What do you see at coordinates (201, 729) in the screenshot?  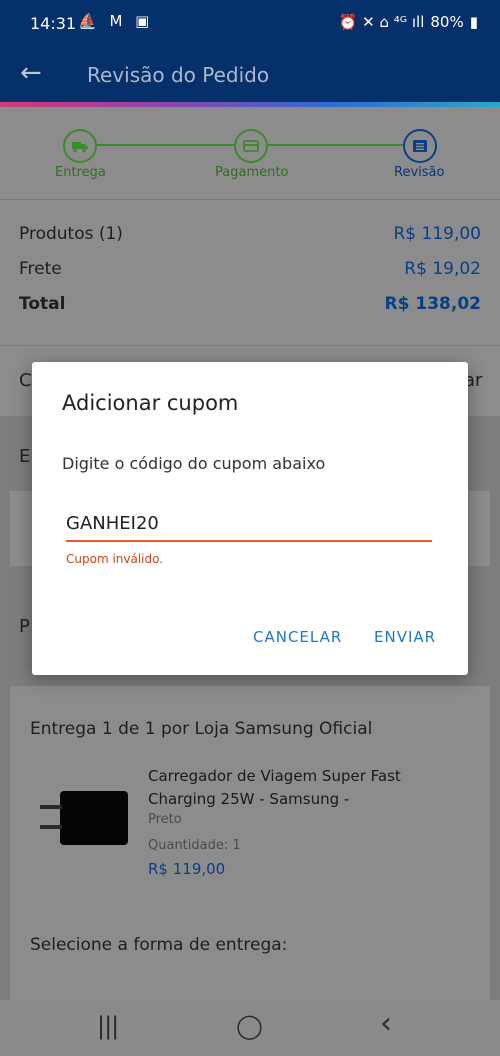 I see `delivery-heading: Entrega 1 de 1 por Loja Samsung Oficial` at bounding box center [201, 729].